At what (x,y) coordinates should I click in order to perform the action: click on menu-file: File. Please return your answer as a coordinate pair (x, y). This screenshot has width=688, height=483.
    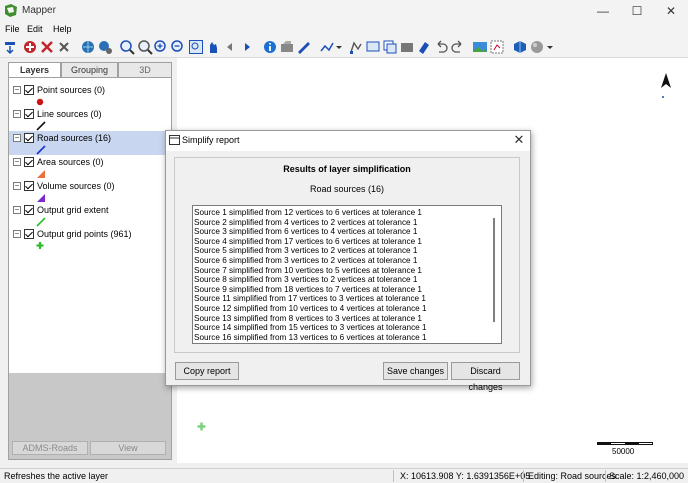
    Looking at the image, I should click on (12, 29).